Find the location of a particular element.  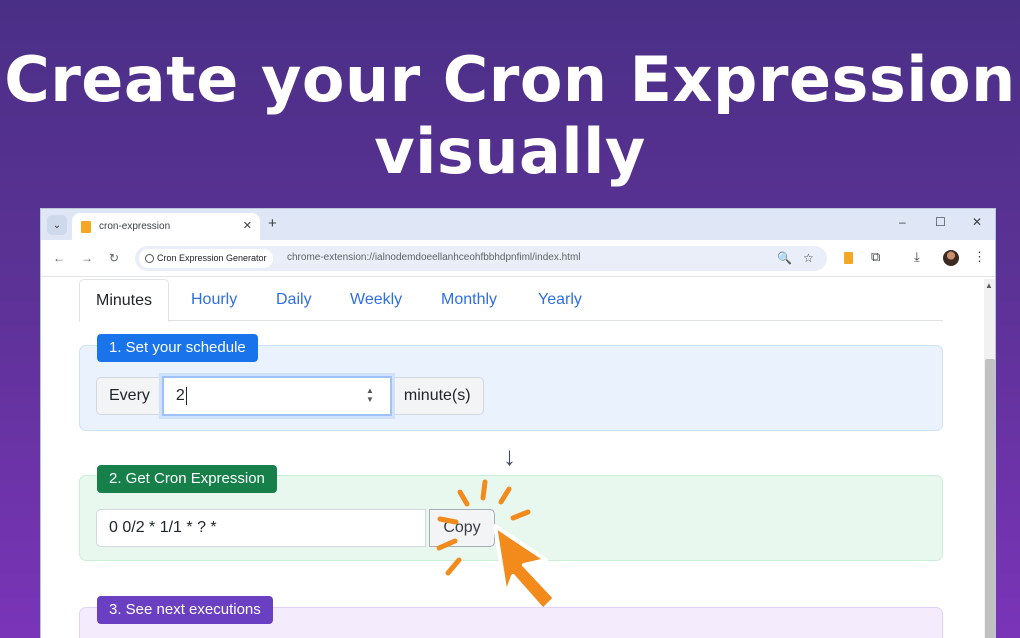

favicon-icon is located at coordinates (86, 227).